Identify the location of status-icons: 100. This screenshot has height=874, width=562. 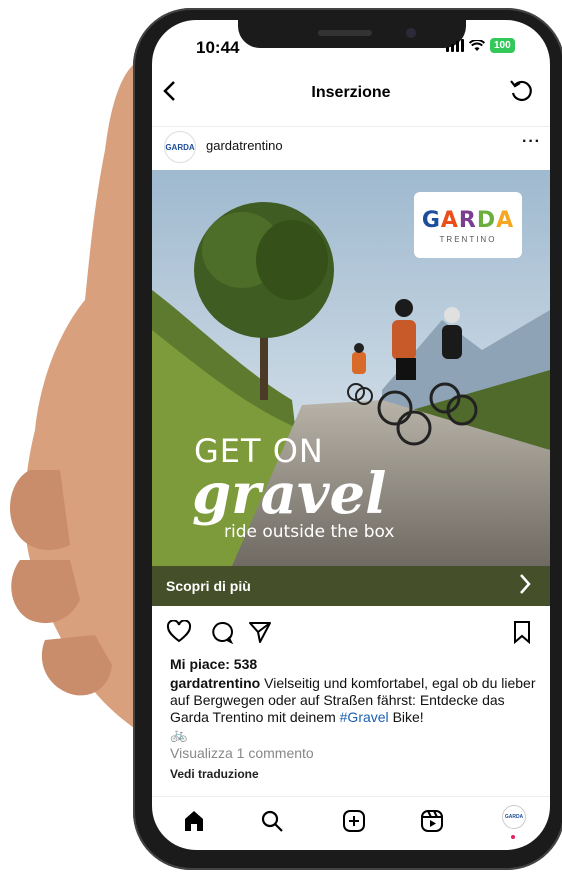
(480, 45).